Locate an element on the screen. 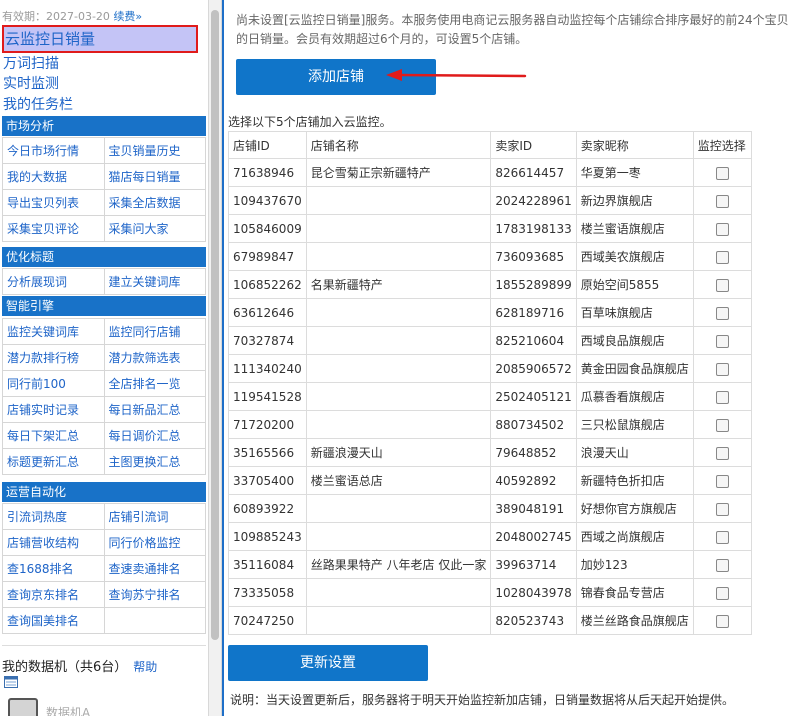  menu-item: 全店排名一览 is located at coordinates (154, 383).